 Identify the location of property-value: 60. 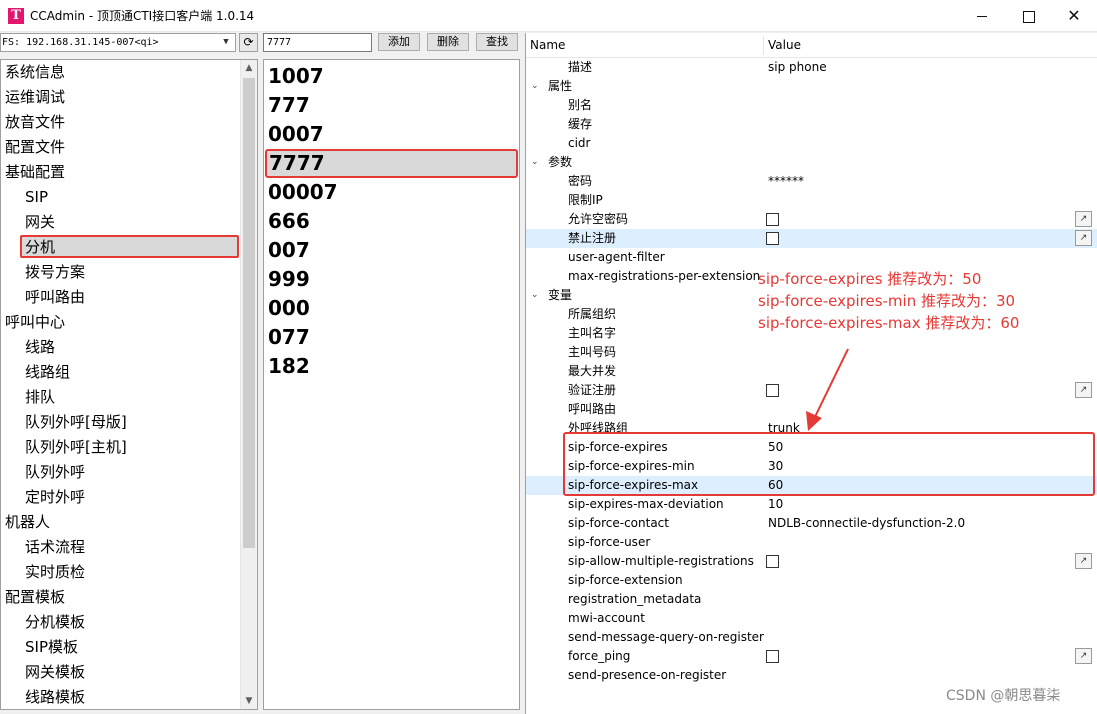
(775, 485).